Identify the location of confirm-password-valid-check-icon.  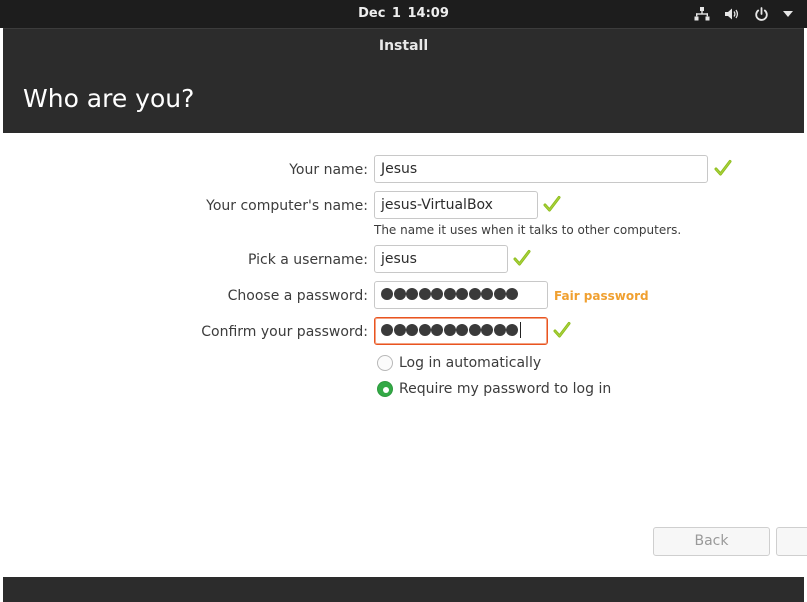
(562, 332).